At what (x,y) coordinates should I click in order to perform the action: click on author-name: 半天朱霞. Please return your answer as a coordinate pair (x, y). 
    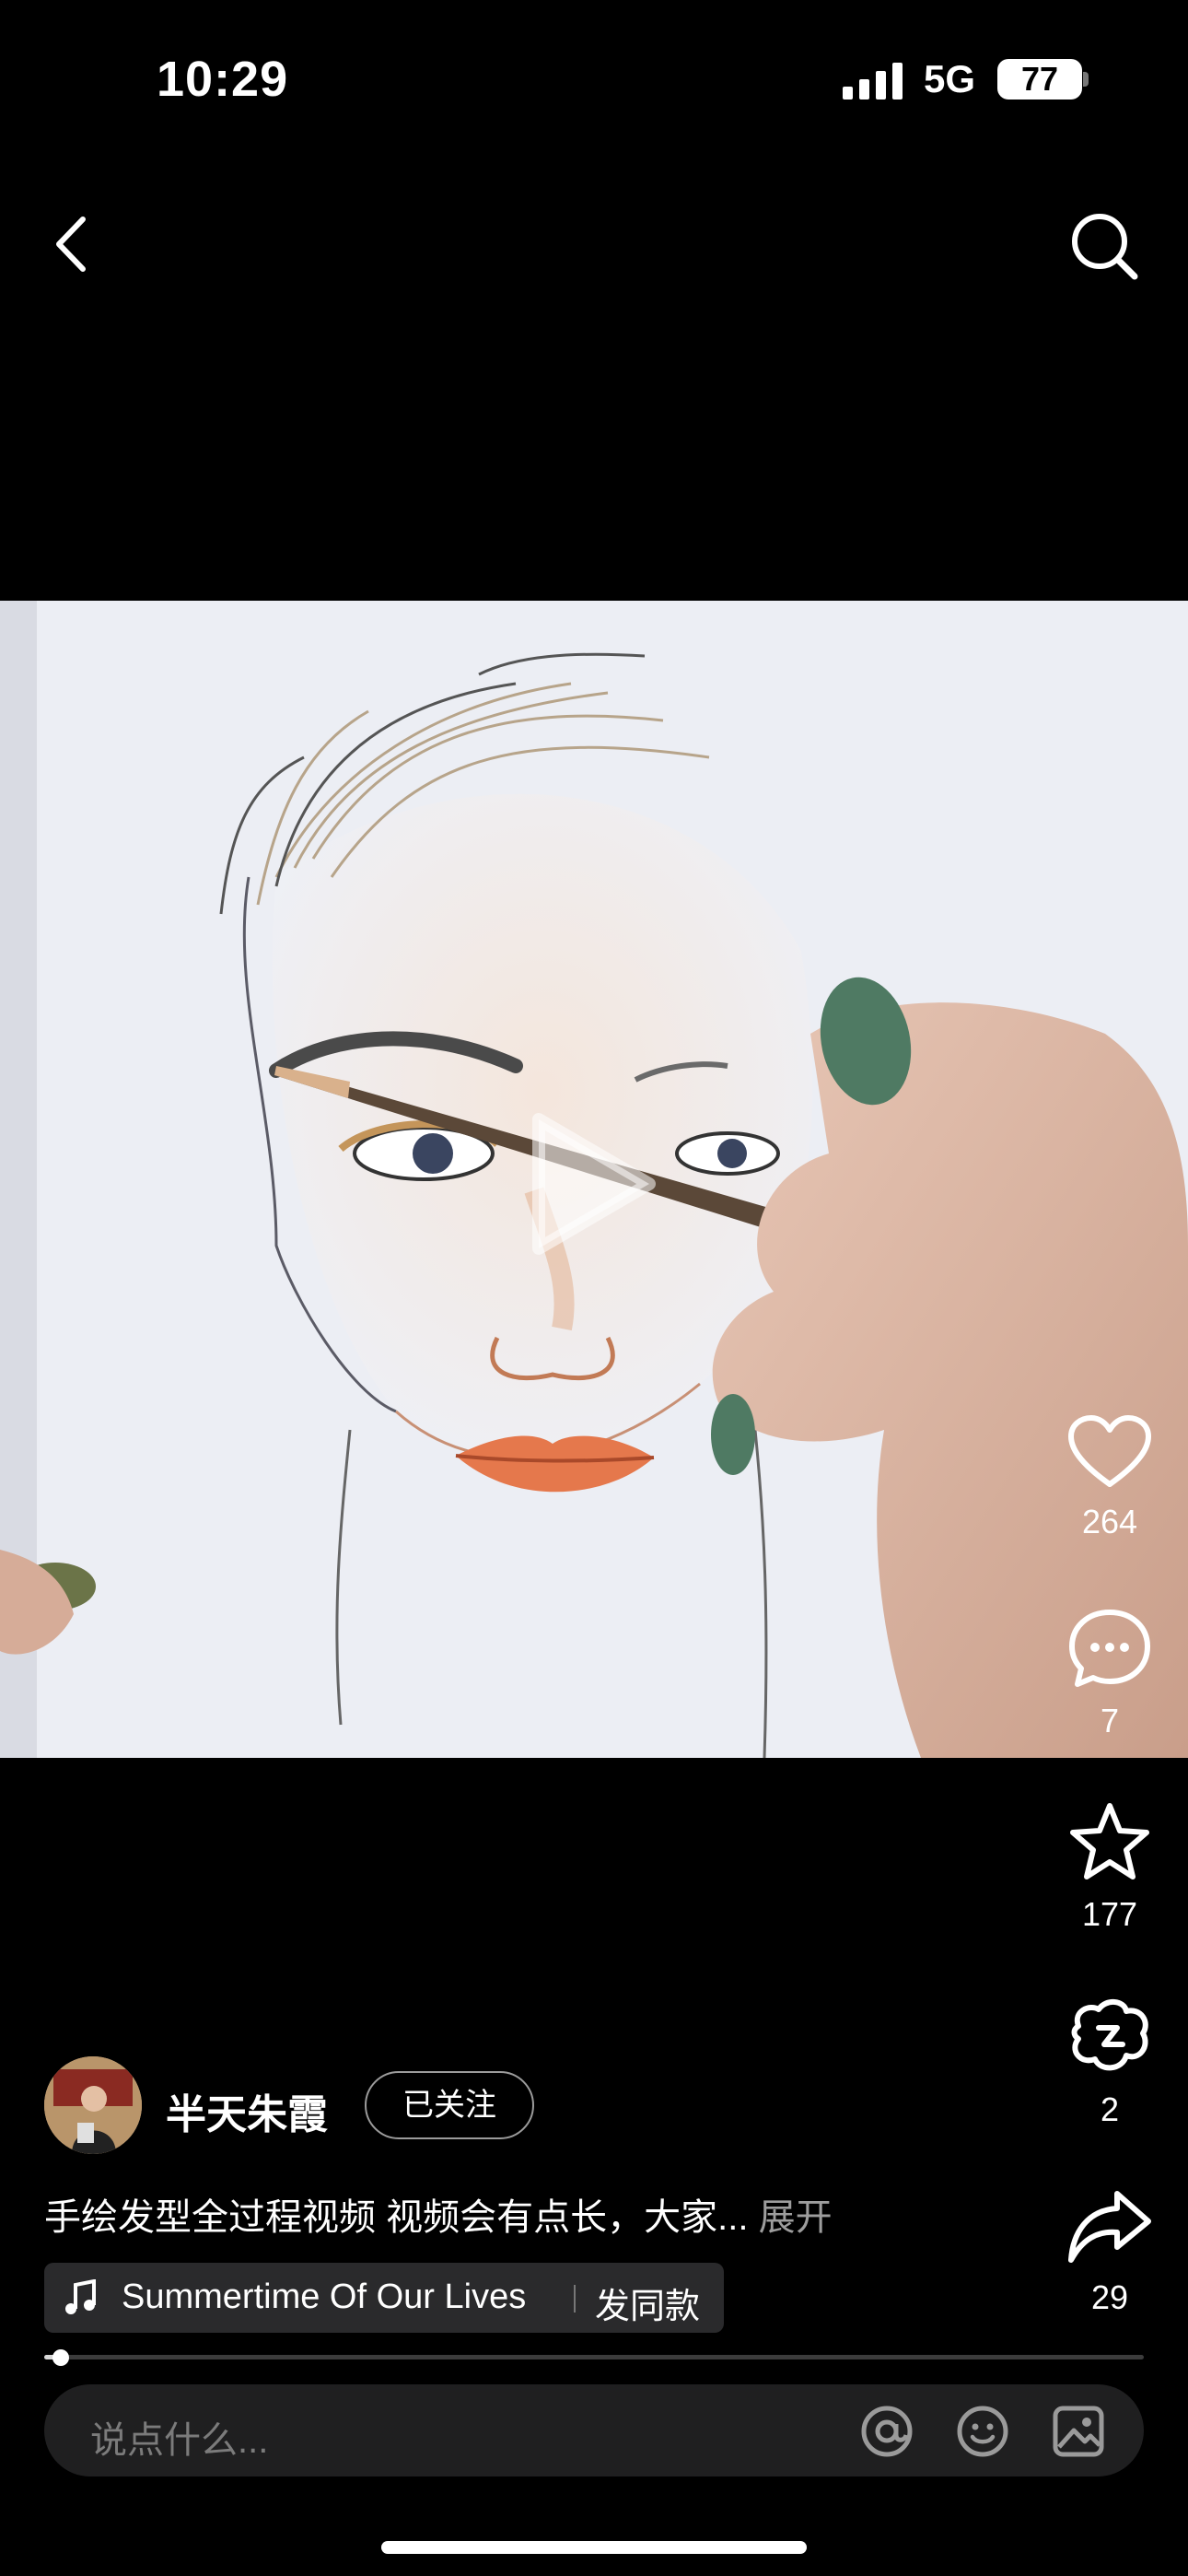
    Looking at the image, I should click on (247, 2110).